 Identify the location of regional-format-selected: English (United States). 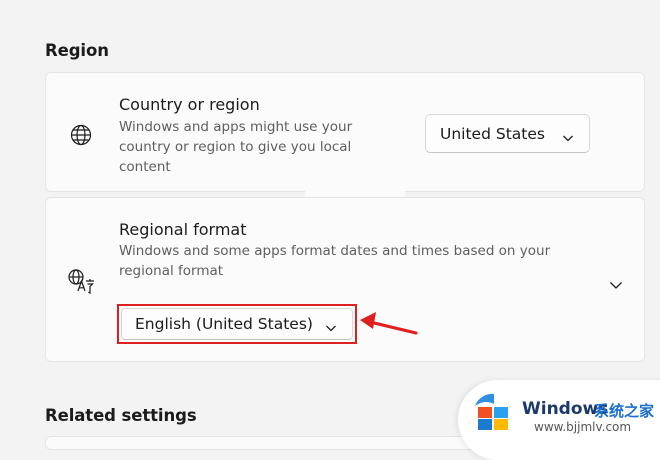
(224, 324).